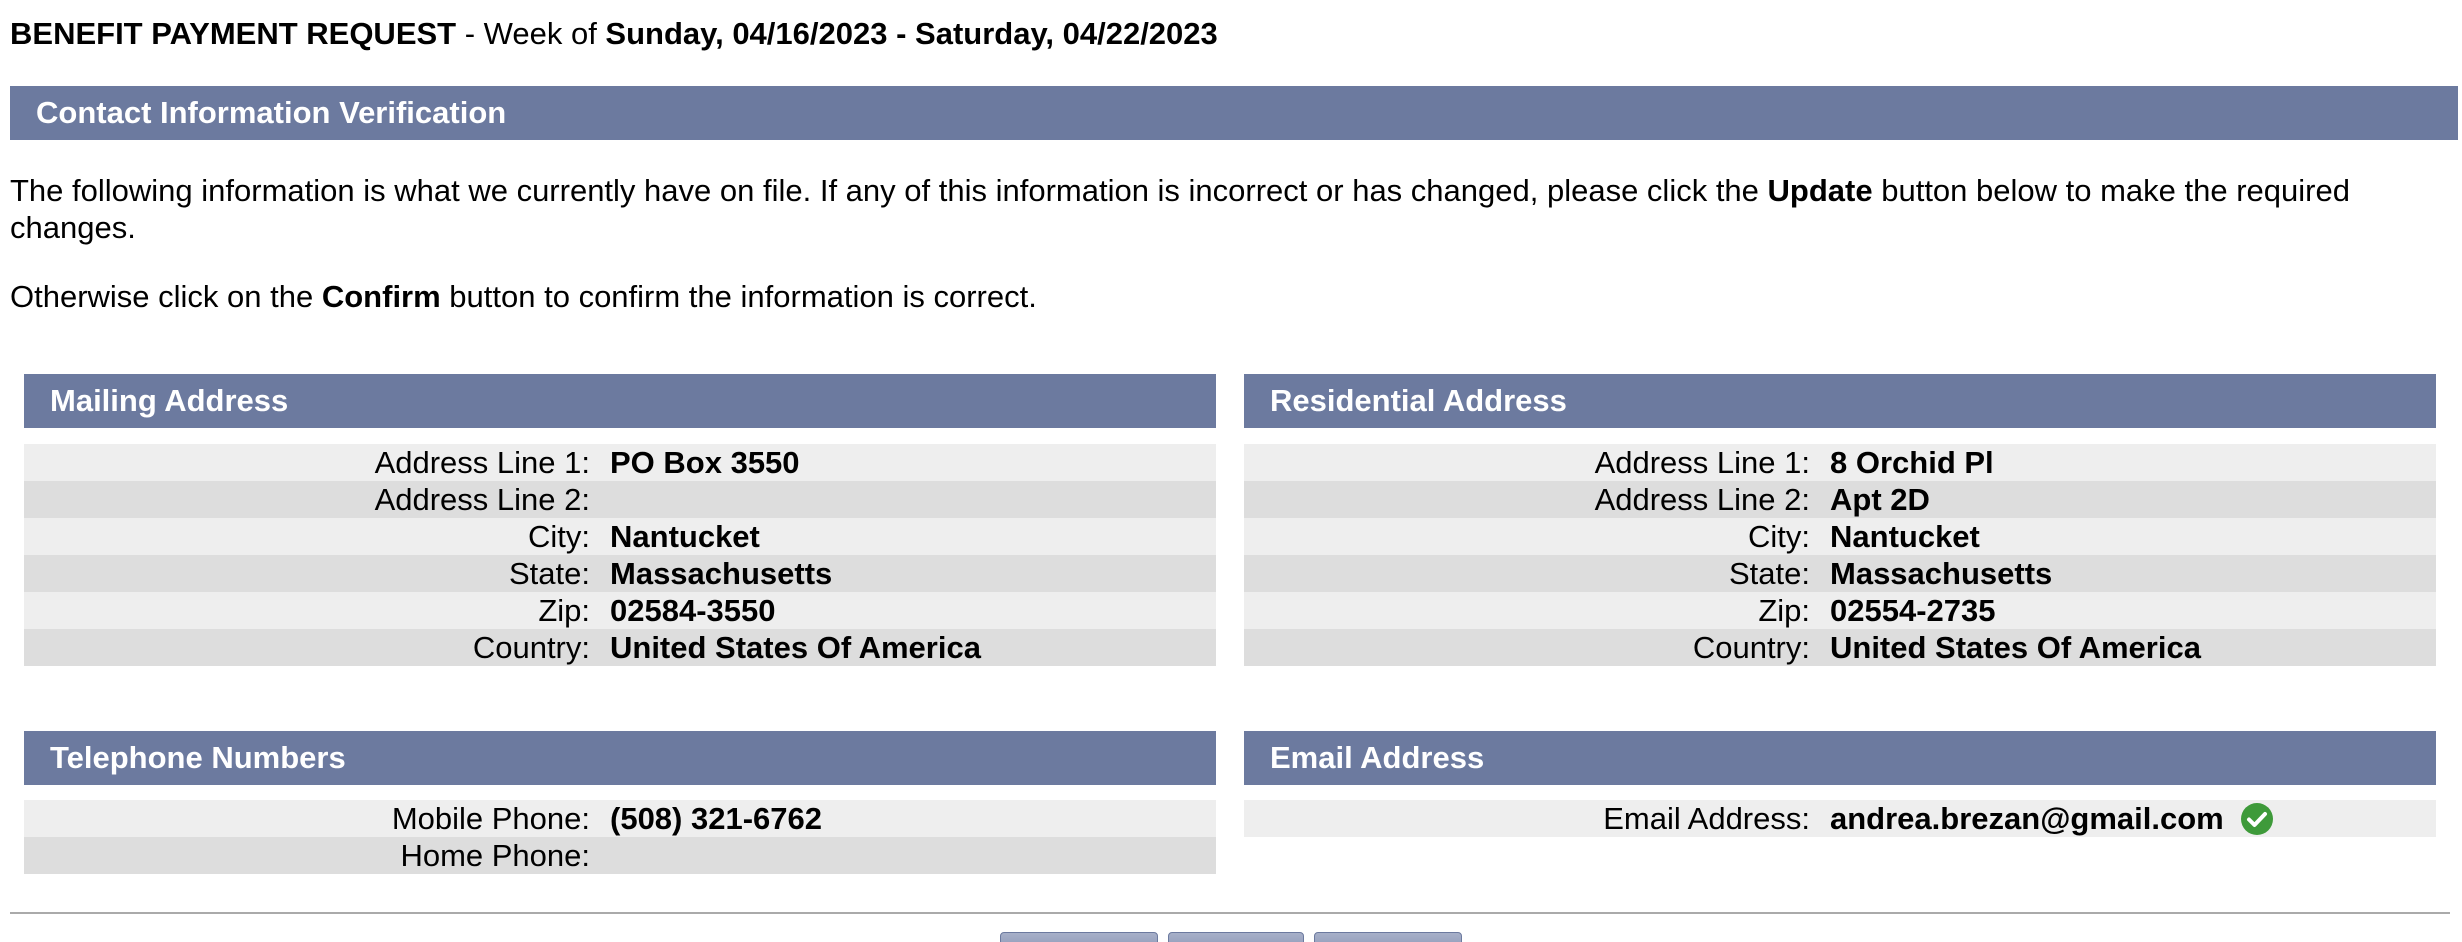  What do you see at coordinates (620, 401) in the screenshot?
I see `mailing-address-header: Mailing Address` at bounding box center [620, 401].